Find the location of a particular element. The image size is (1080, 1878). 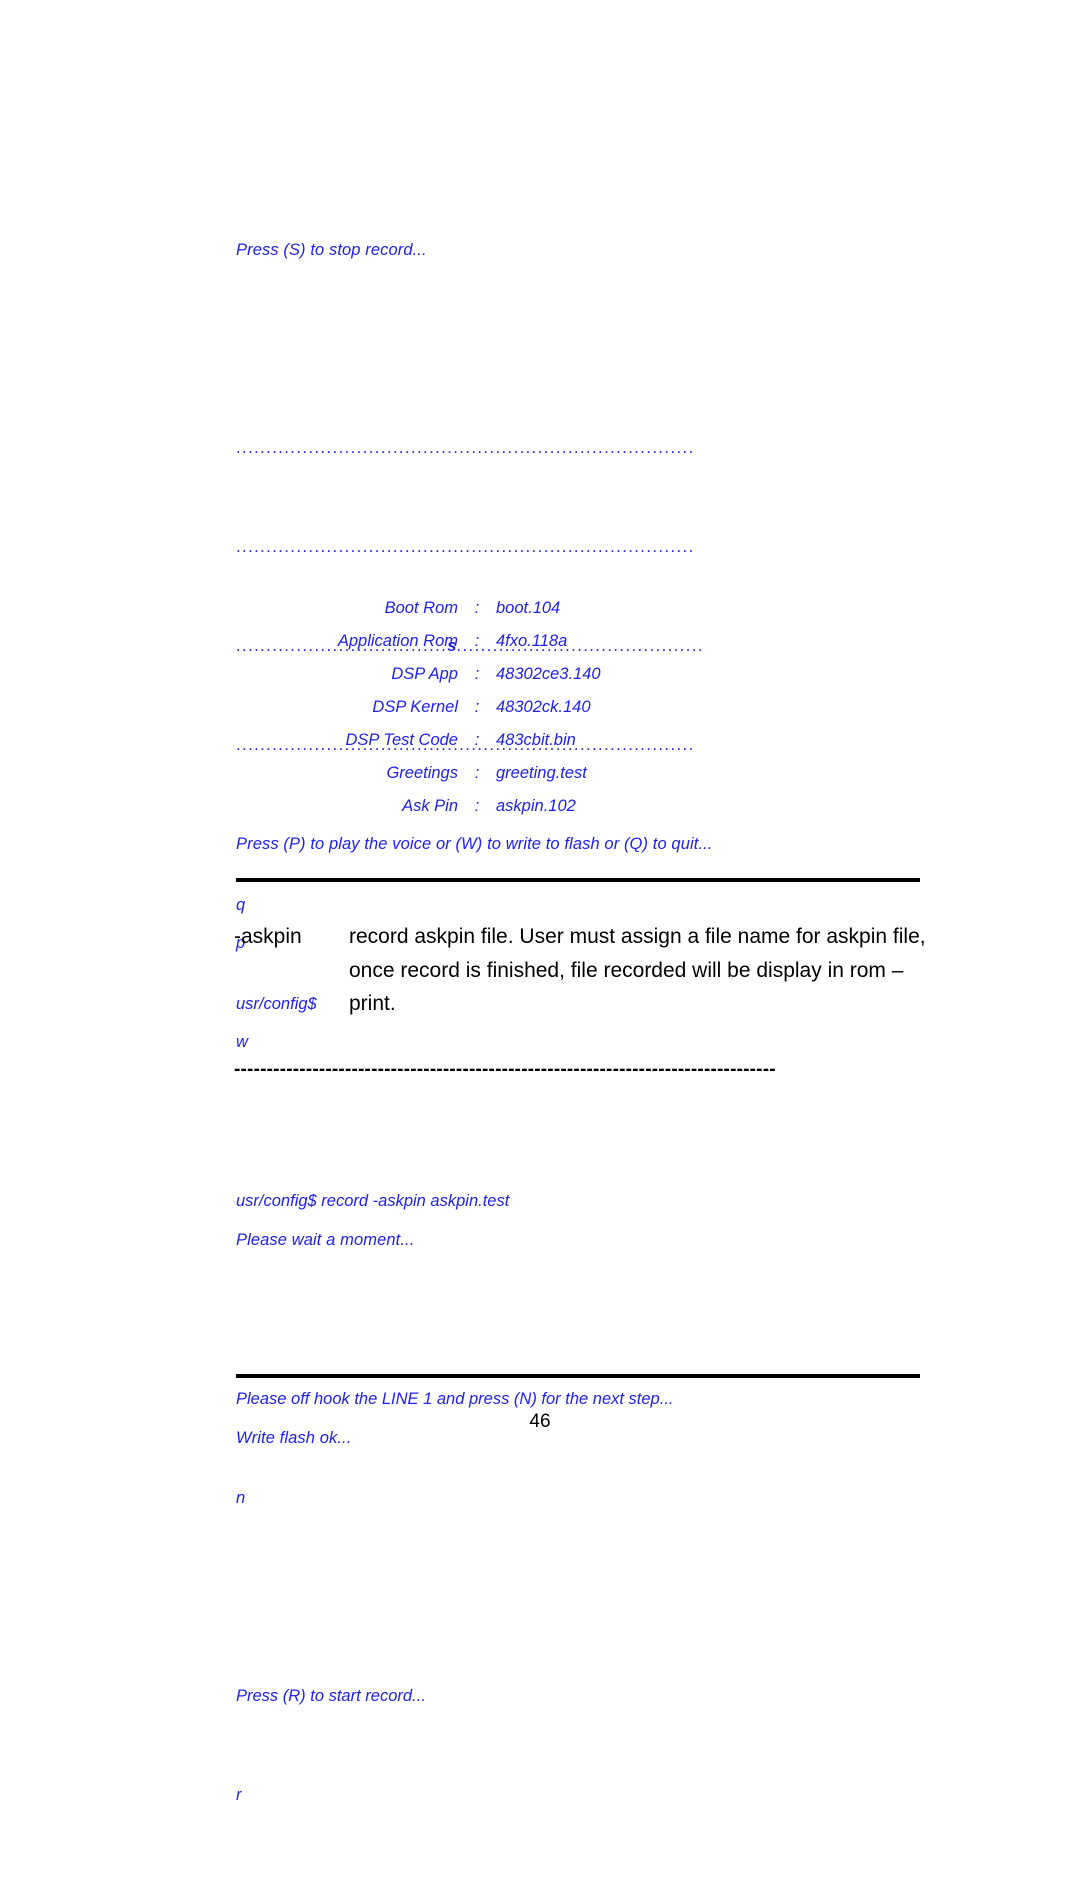

section-divider-rule is located at coordinates (578, 880).